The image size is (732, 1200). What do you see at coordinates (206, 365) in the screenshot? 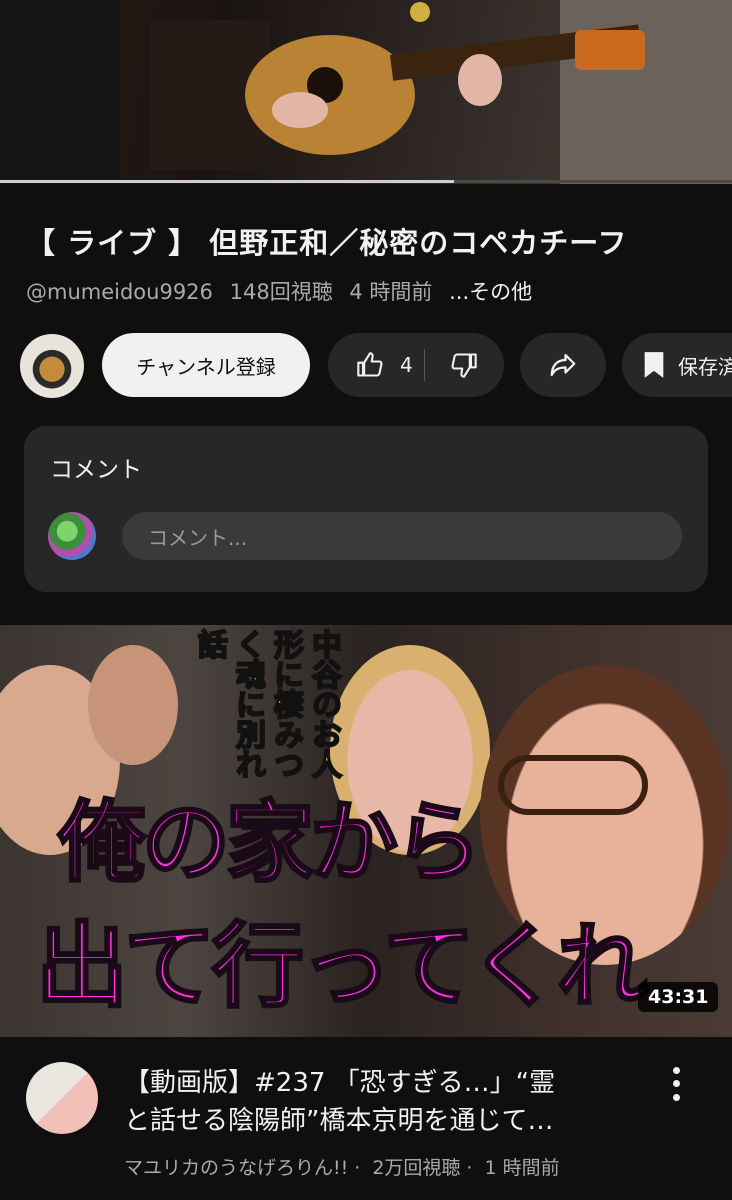
I see `subscribe-button: チャンネル登録` at bounding box center [206, 365].